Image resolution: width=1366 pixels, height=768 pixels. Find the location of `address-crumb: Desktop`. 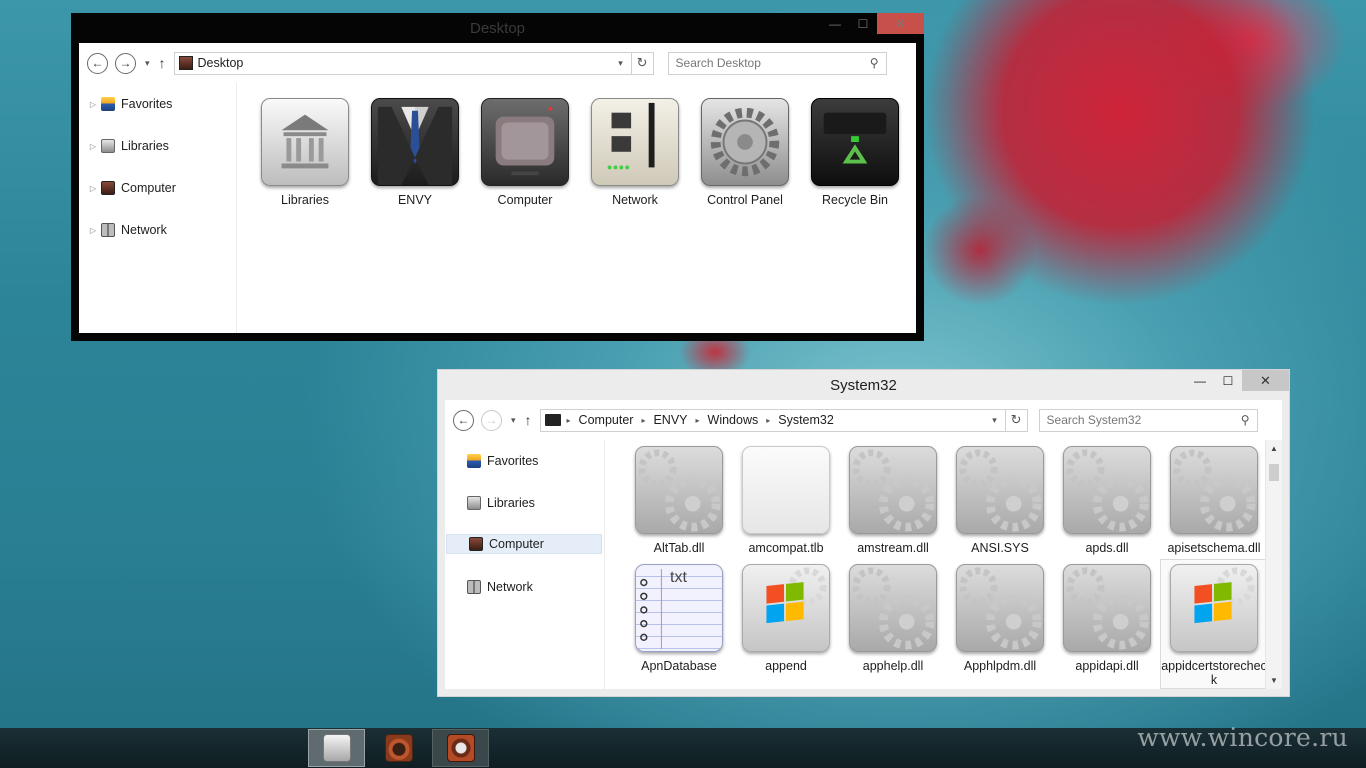

address-crumb: Desktop is located at coordinates (221, 63).